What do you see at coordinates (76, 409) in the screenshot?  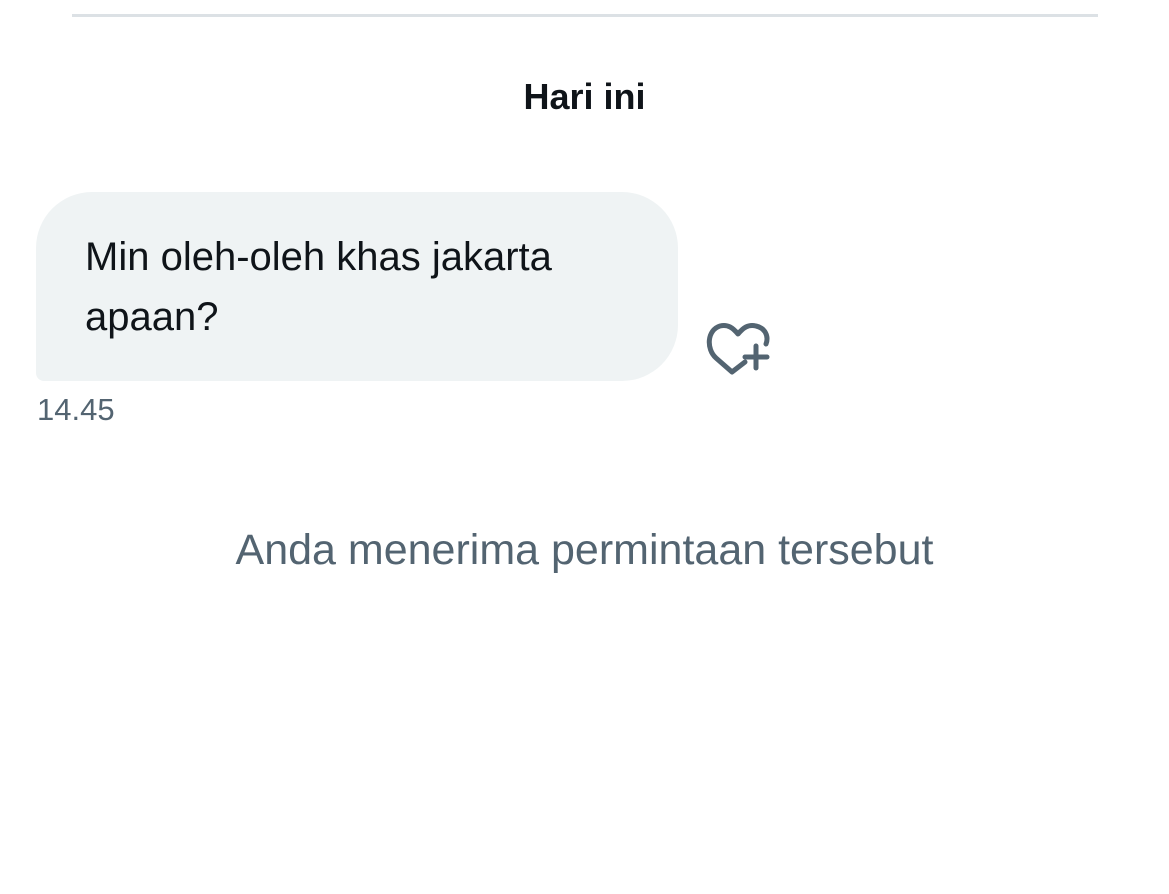 I see `message-timestamp: 14.45` at bounding box center [76, 409].